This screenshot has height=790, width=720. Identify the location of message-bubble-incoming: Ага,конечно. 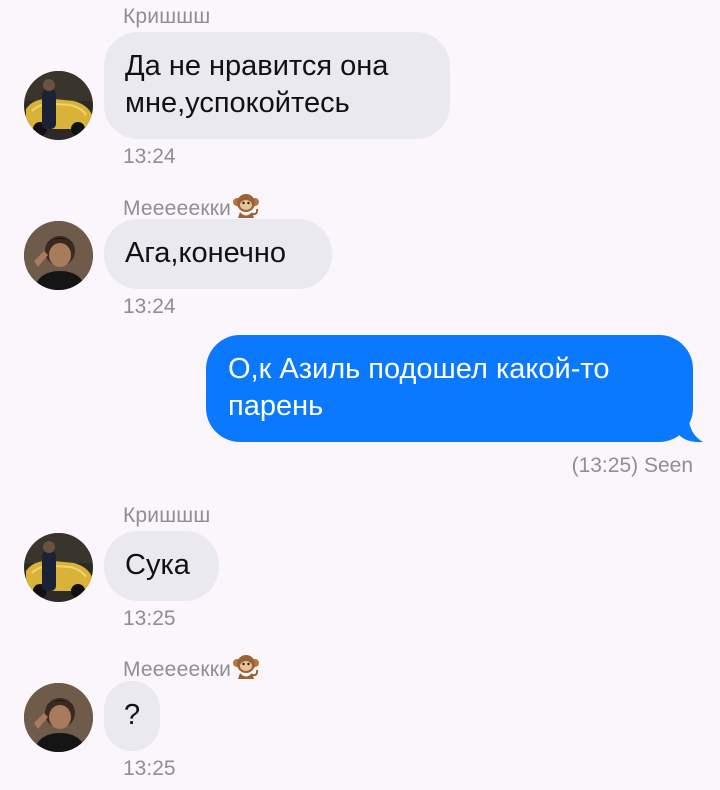
(218, 254).